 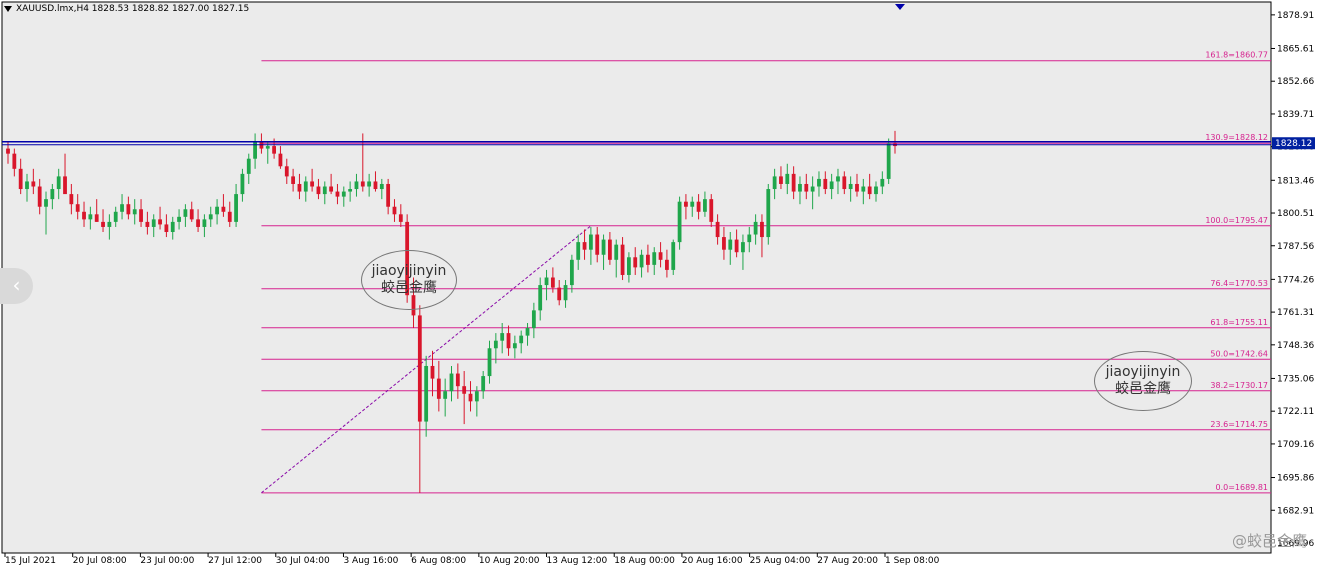 What do you see at coordinates (370, 561) in the screenshot?
I see `x-tick-label: 3 Aug 16:00` at bounding box center [370, 561].